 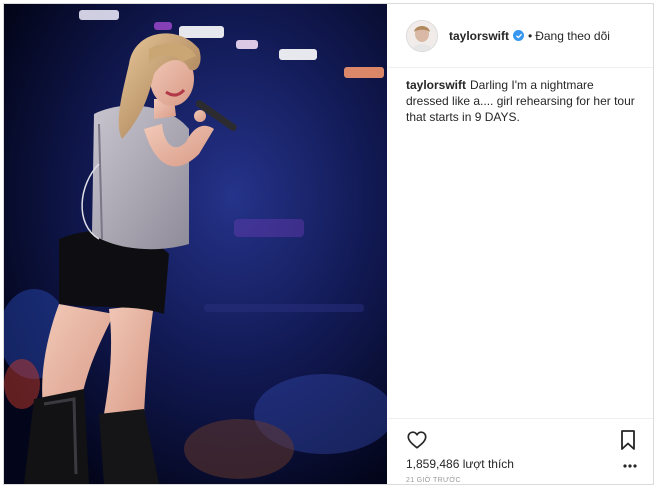 I want to click on post-actions: 1,859,486 lượt thích 21 GIỜ TRƯỚC, so click(x=520, y=451).